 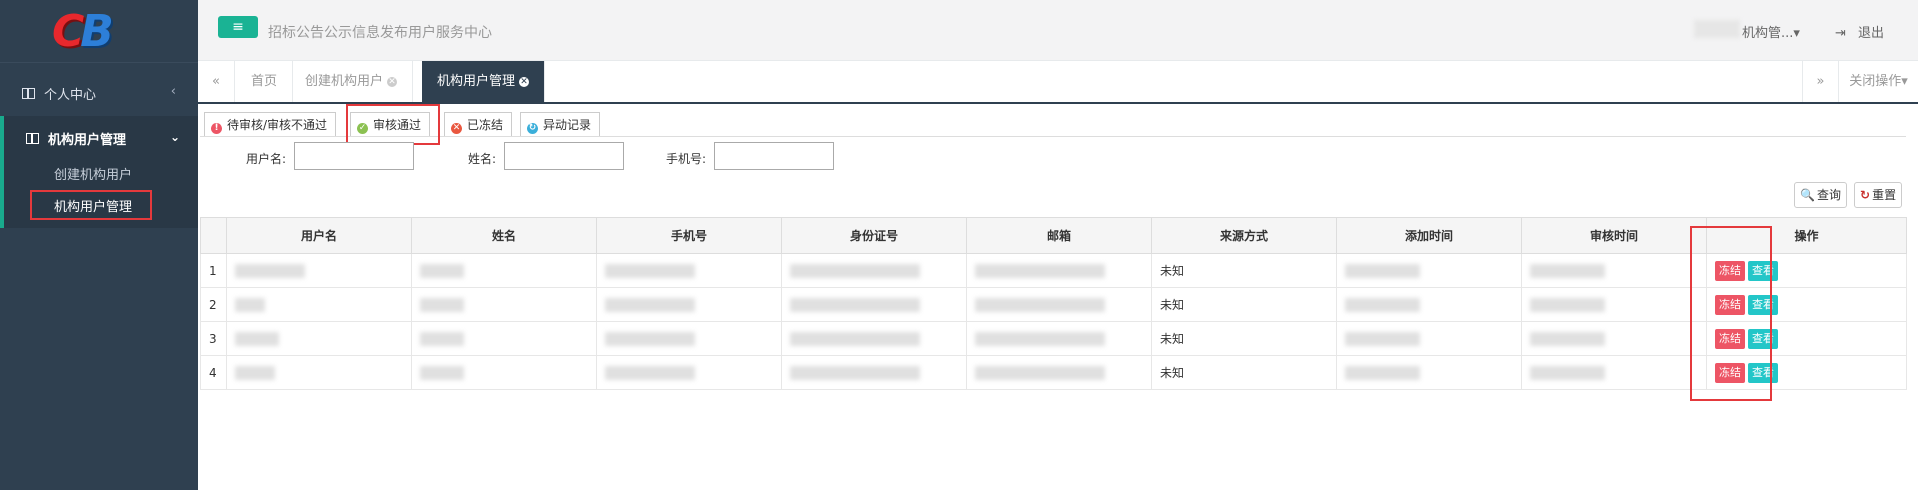 I want to click on logo-mark: CB, so click(x=83, y=31).